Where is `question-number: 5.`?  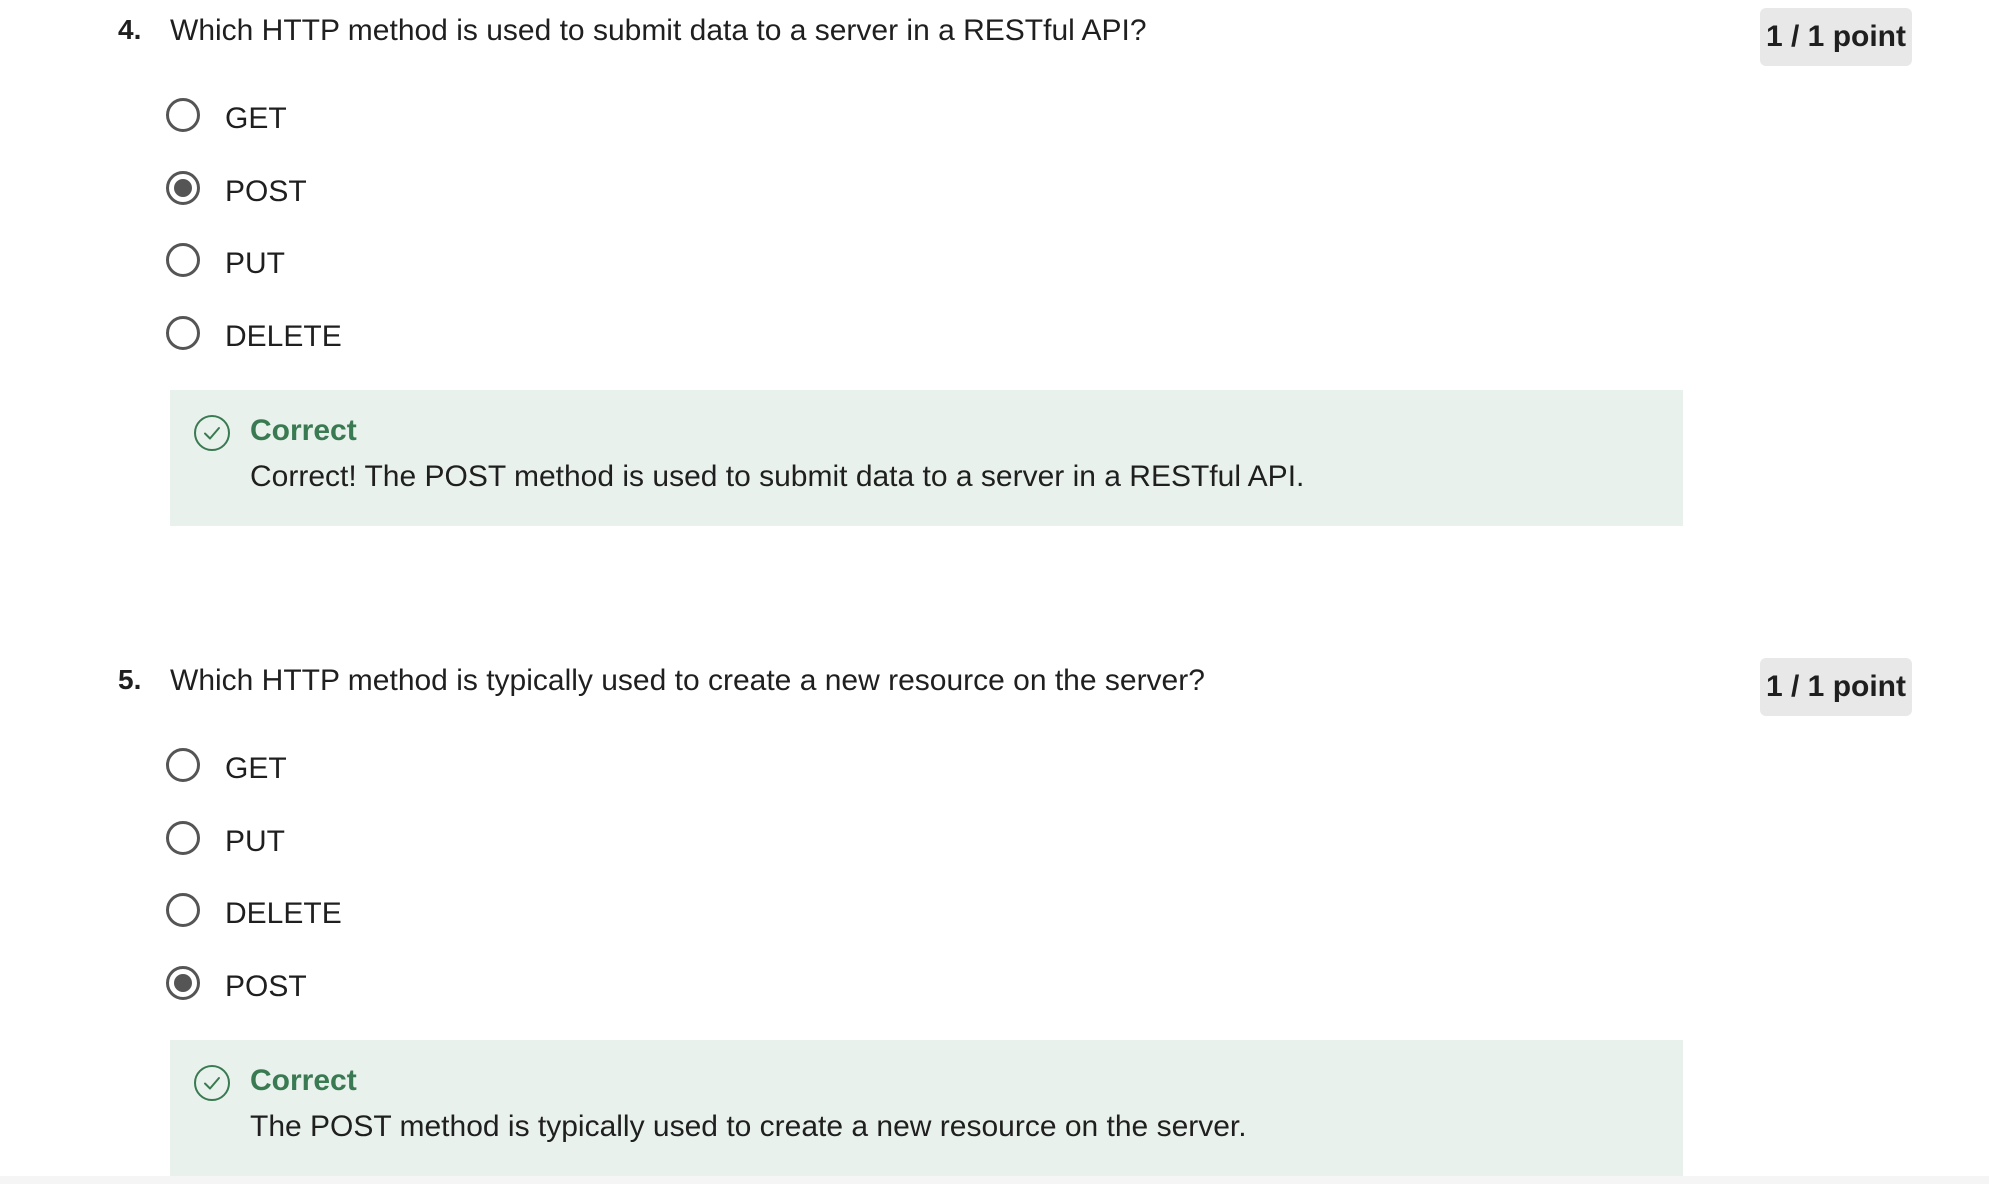 question-number: 5. is located at coordinates (130, 679).